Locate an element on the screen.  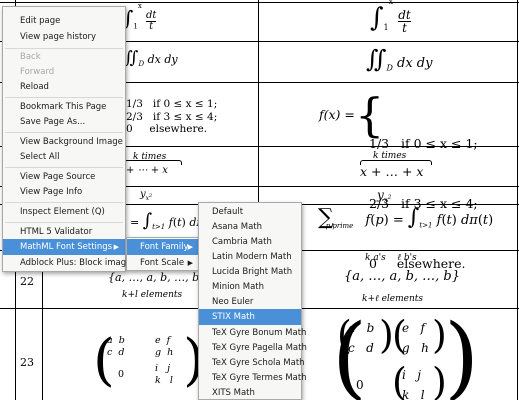
cell-r5-right: yx2 is located at coordinates (384, 196).